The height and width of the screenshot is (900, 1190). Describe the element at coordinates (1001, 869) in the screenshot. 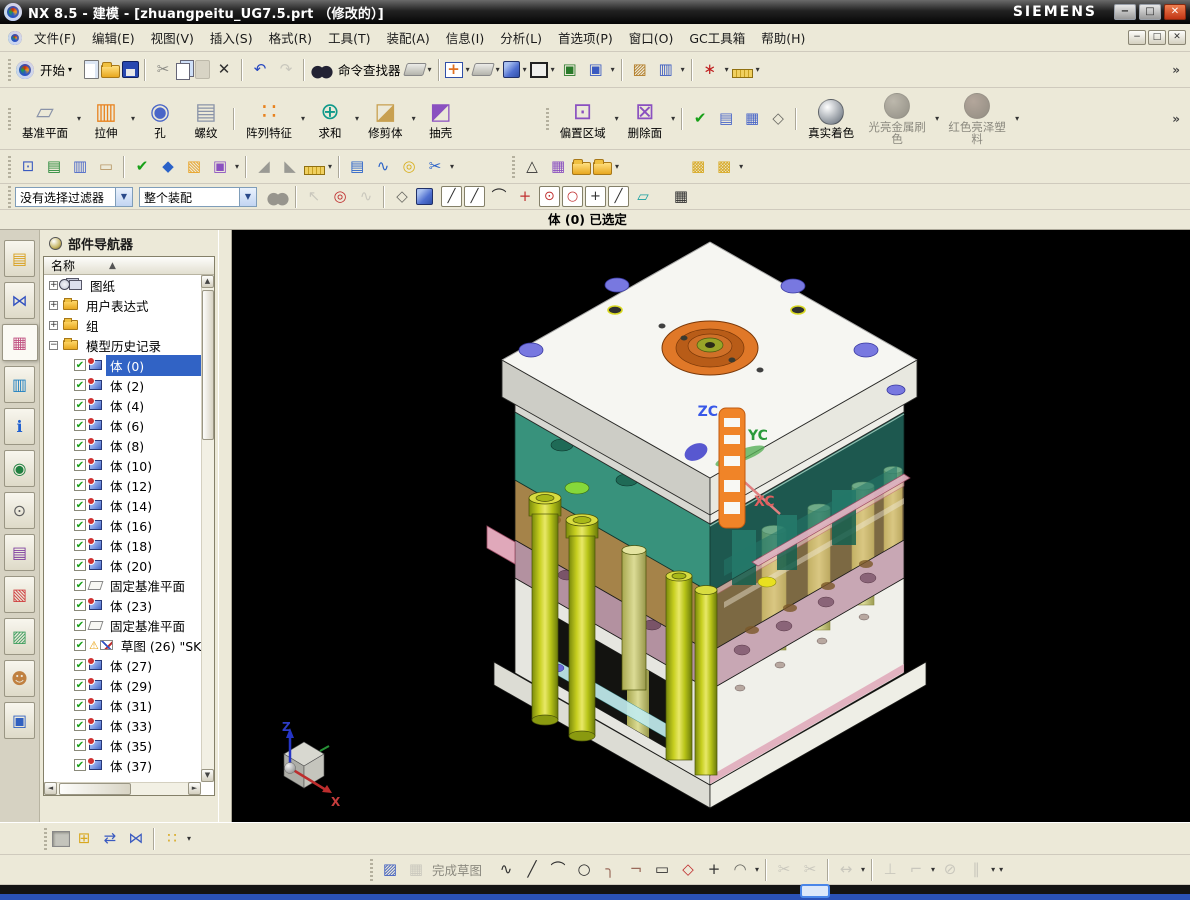

I see `sketch-overflow-dropdown: ▾` at that location.